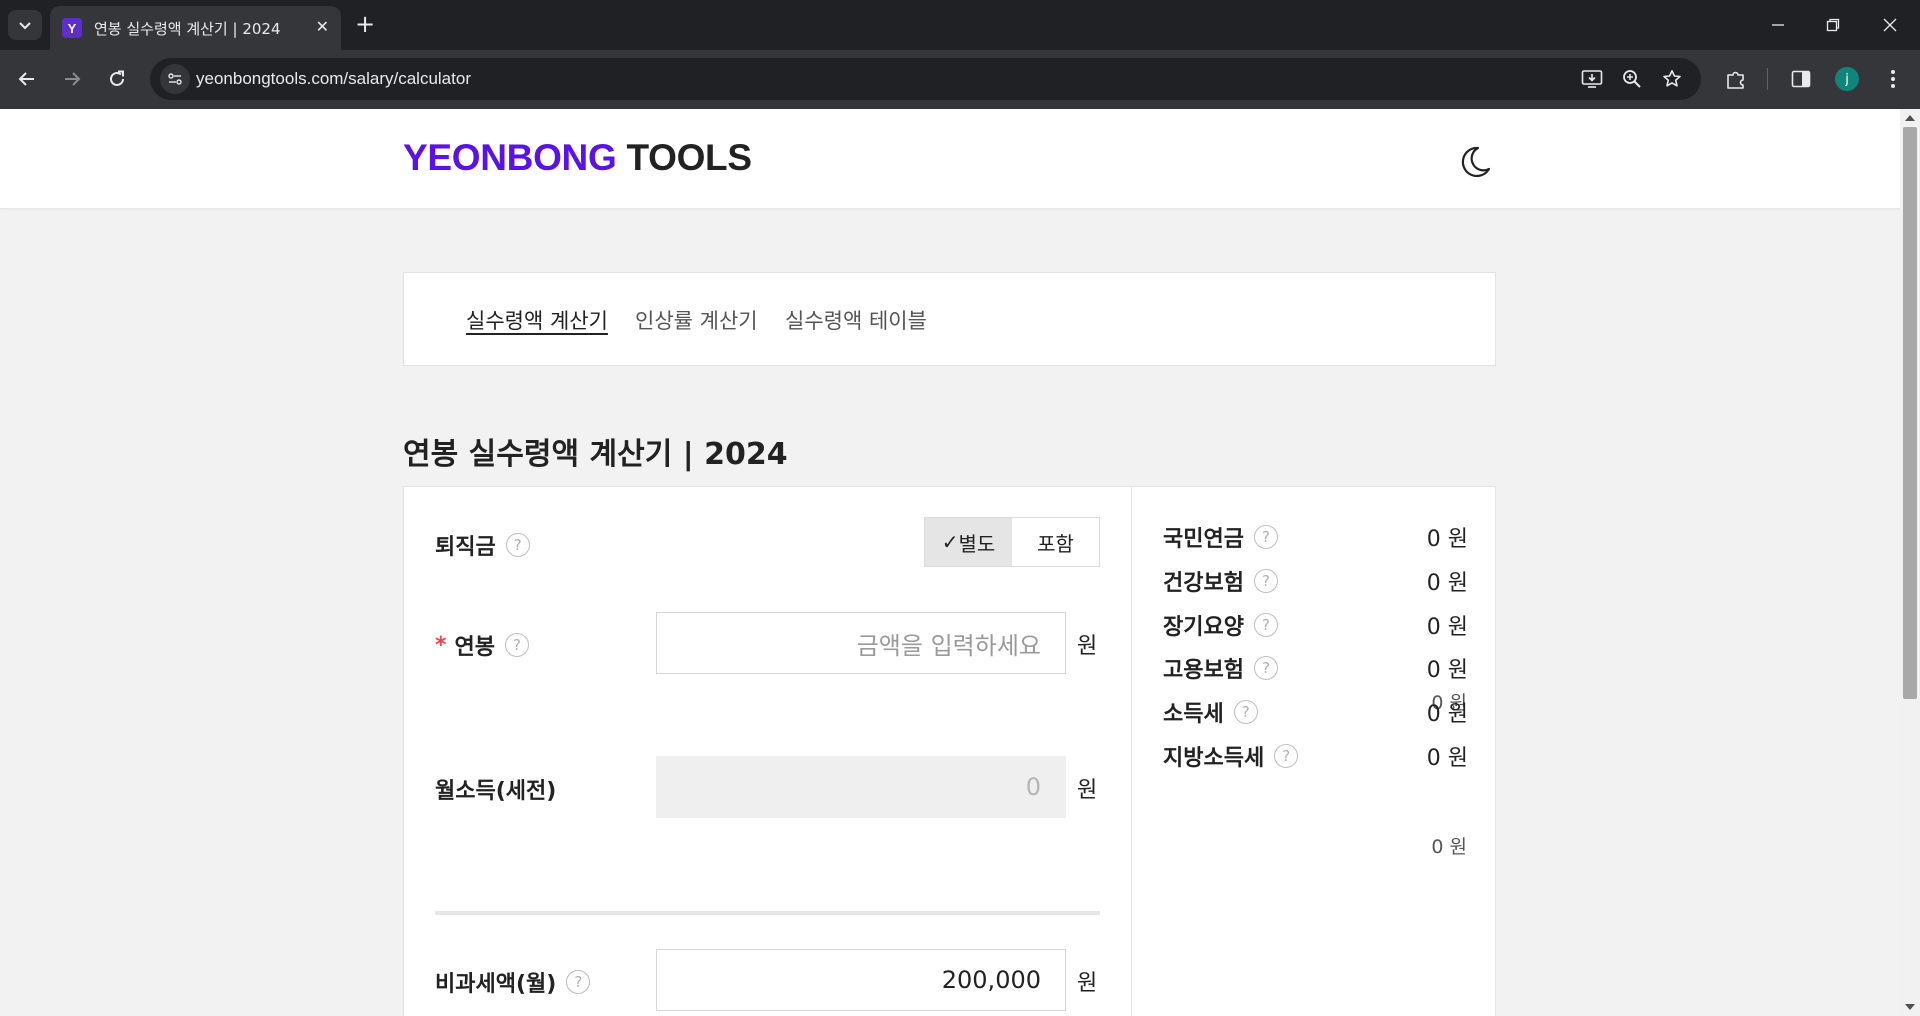 This screenshot has width=1920, height=1016. I want to click on deduction-label: 건강보험?, so click(1220, 581).